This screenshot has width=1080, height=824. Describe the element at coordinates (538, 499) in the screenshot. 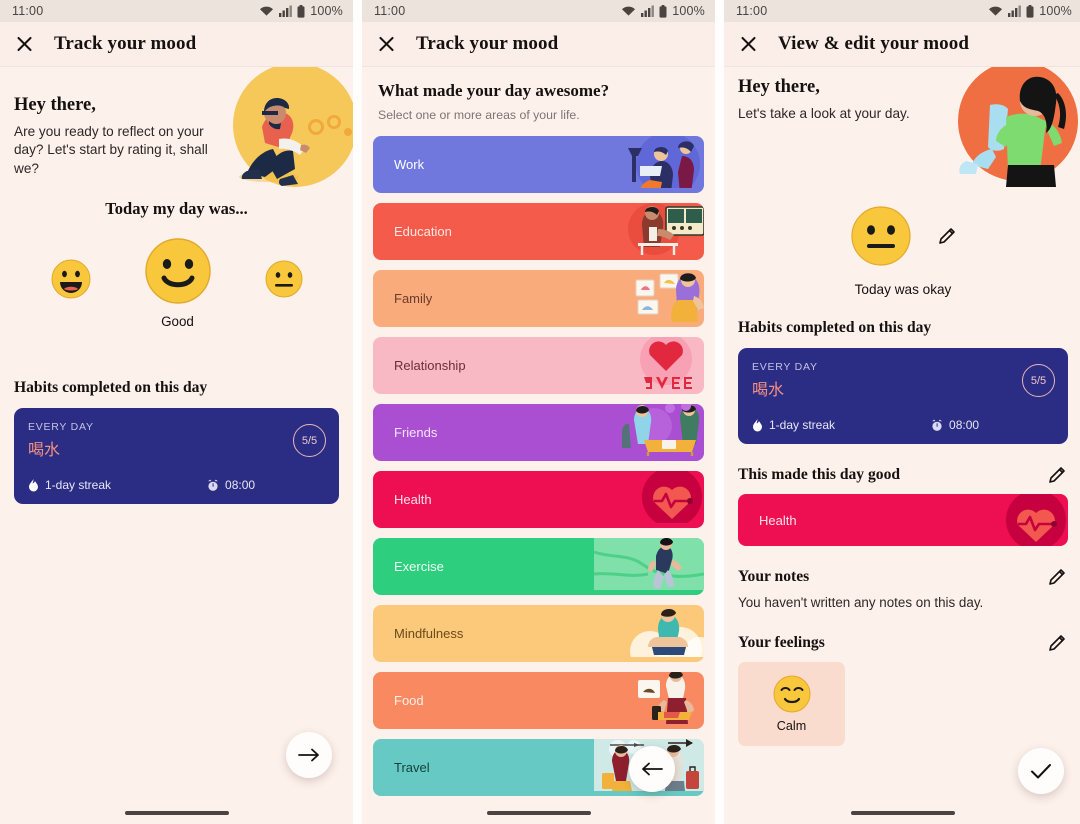

I see `life-area-option: Health` at that location.